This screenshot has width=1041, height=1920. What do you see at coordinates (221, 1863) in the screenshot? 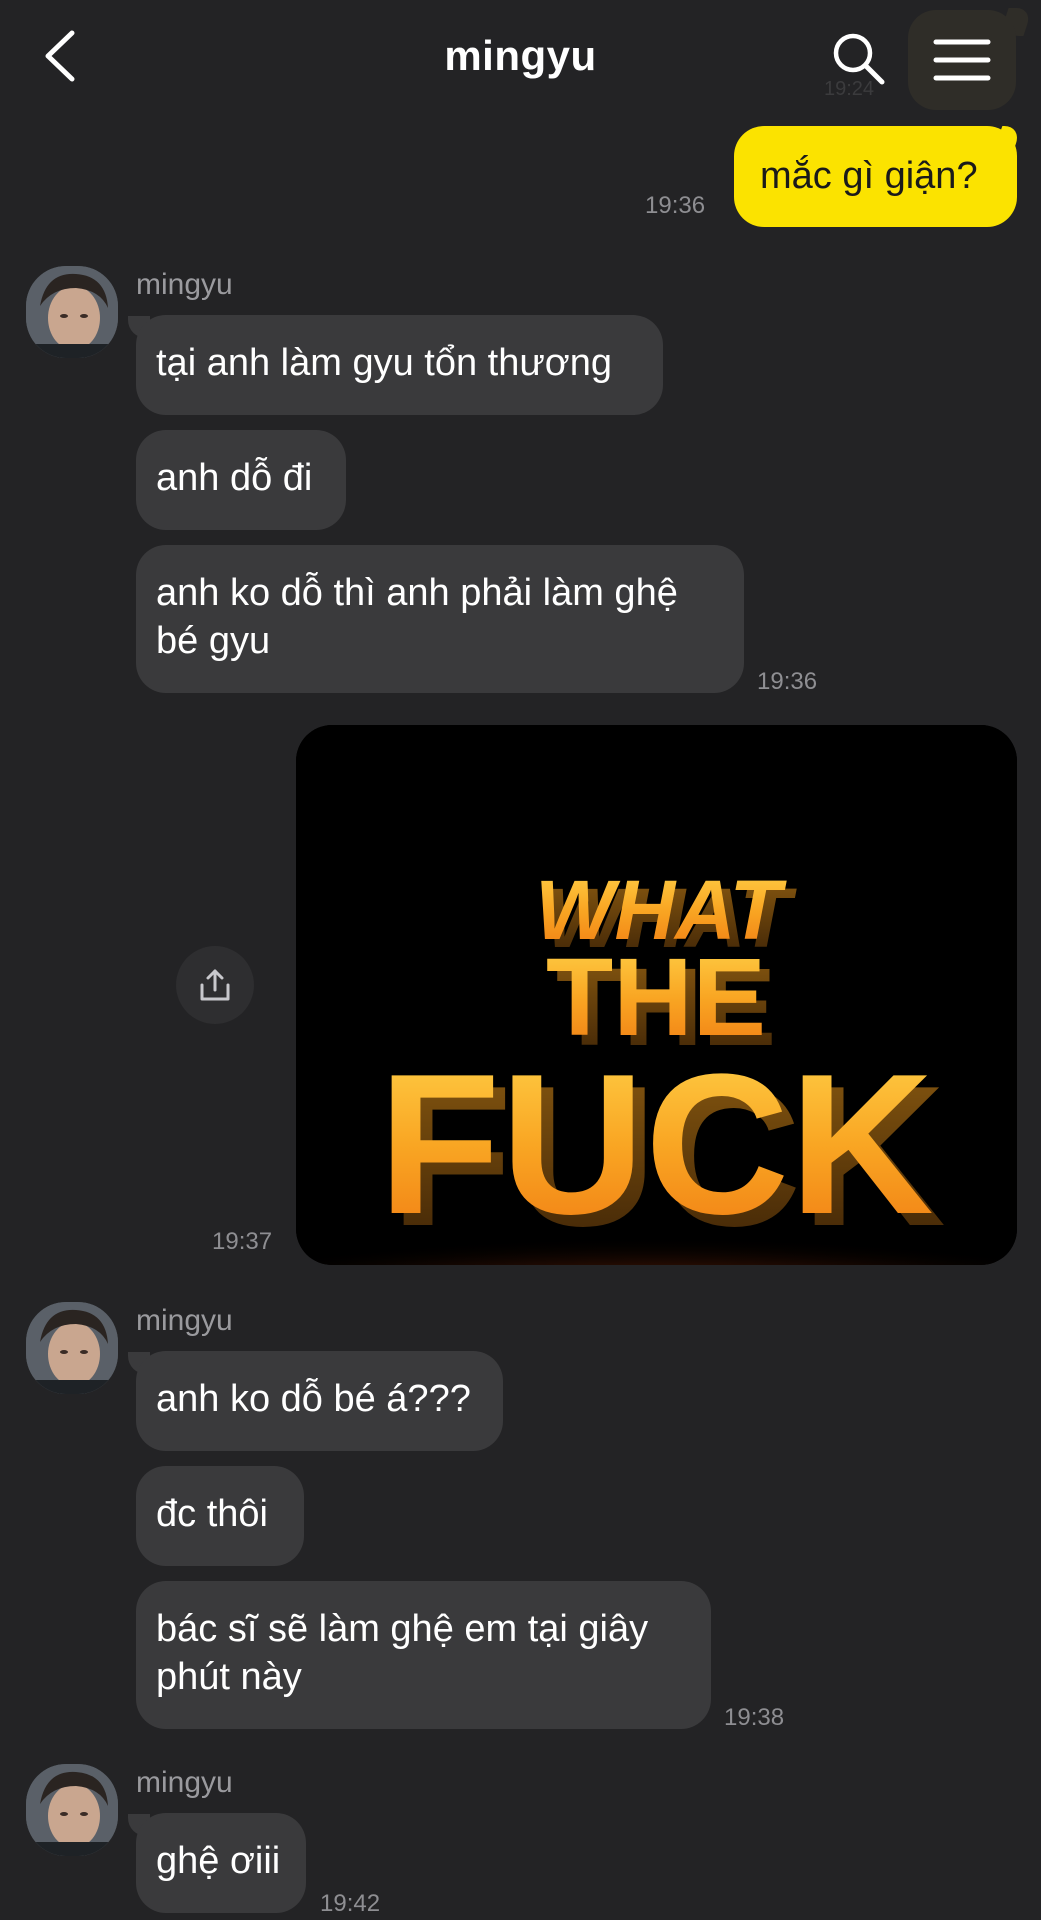
I see `incoming-message-bubble: ghệ ơiii` at bounding box center [221, 1863].